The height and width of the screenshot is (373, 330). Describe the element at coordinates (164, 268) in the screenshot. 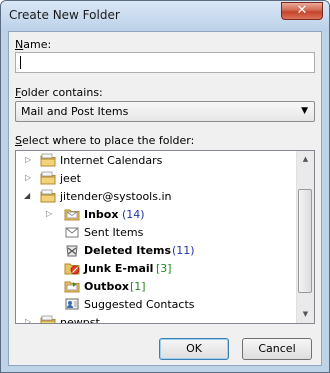

I see `item-count: [3]` at that location.